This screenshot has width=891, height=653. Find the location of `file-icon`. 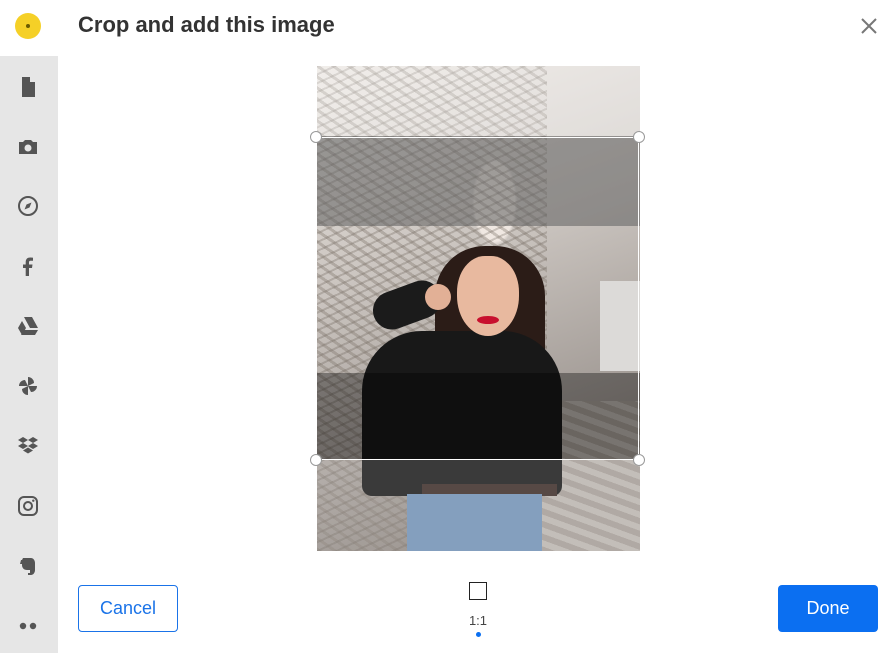

file-icon is located at coordinates (28, 87).